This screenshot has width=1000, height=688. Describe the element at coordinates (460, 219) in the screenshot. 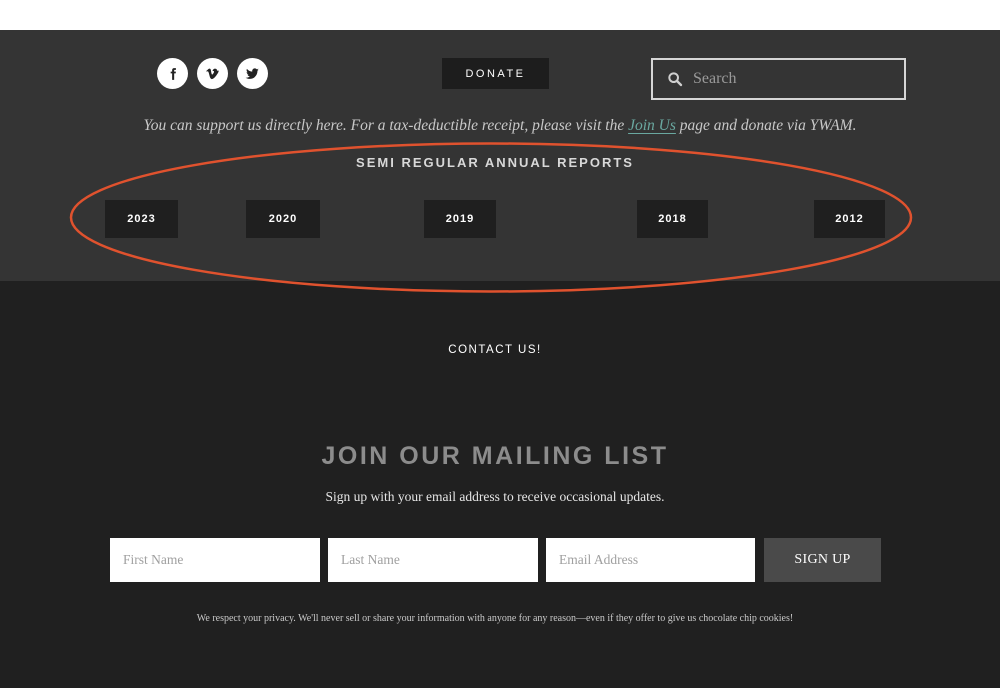

I see `report-2019-button: 2019` at that location.